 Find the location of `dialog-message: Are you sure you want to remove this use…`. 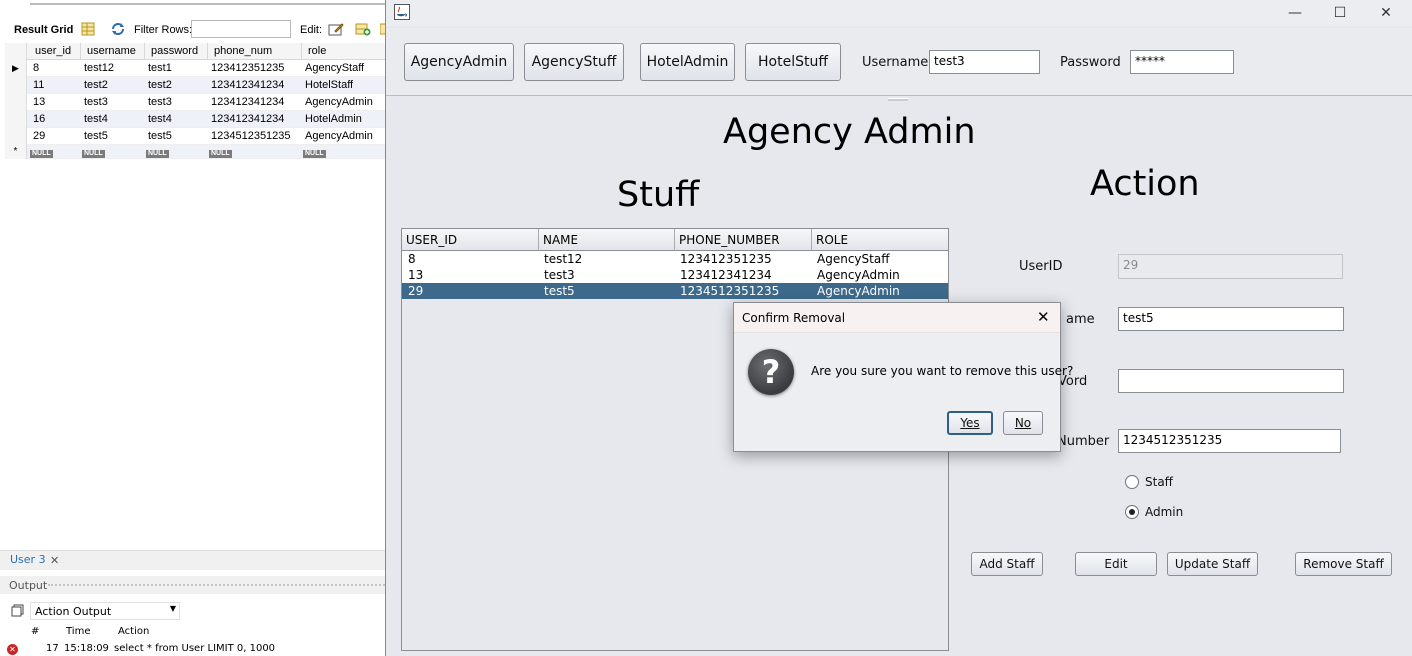

dialog-message: Are you sure you want to remove this use… is located at coordinates (942, 371).